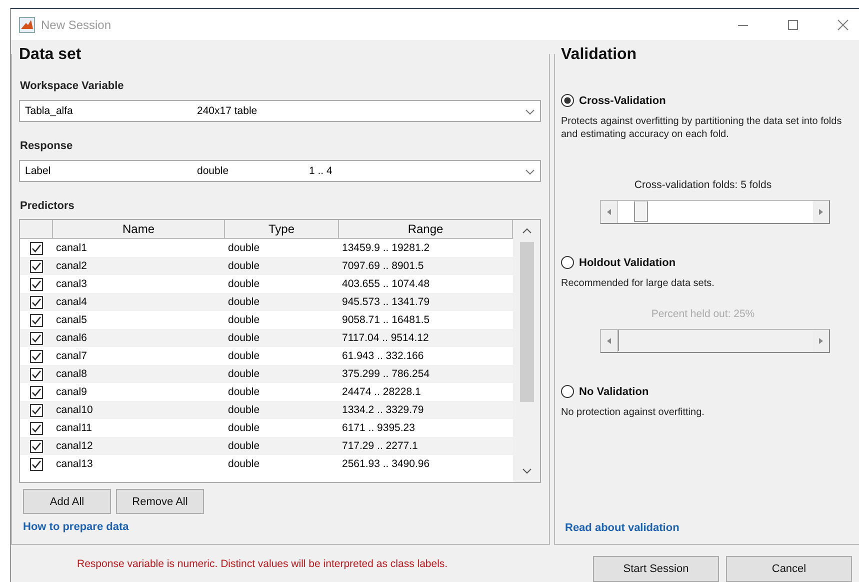 The width and height of the screenshot is (859, 582). What do you see at coordinates (386, 284) in the screenshot?
I see `table-cell-text: 403.655 .. 1074.48` at bounding box center [386, 284].